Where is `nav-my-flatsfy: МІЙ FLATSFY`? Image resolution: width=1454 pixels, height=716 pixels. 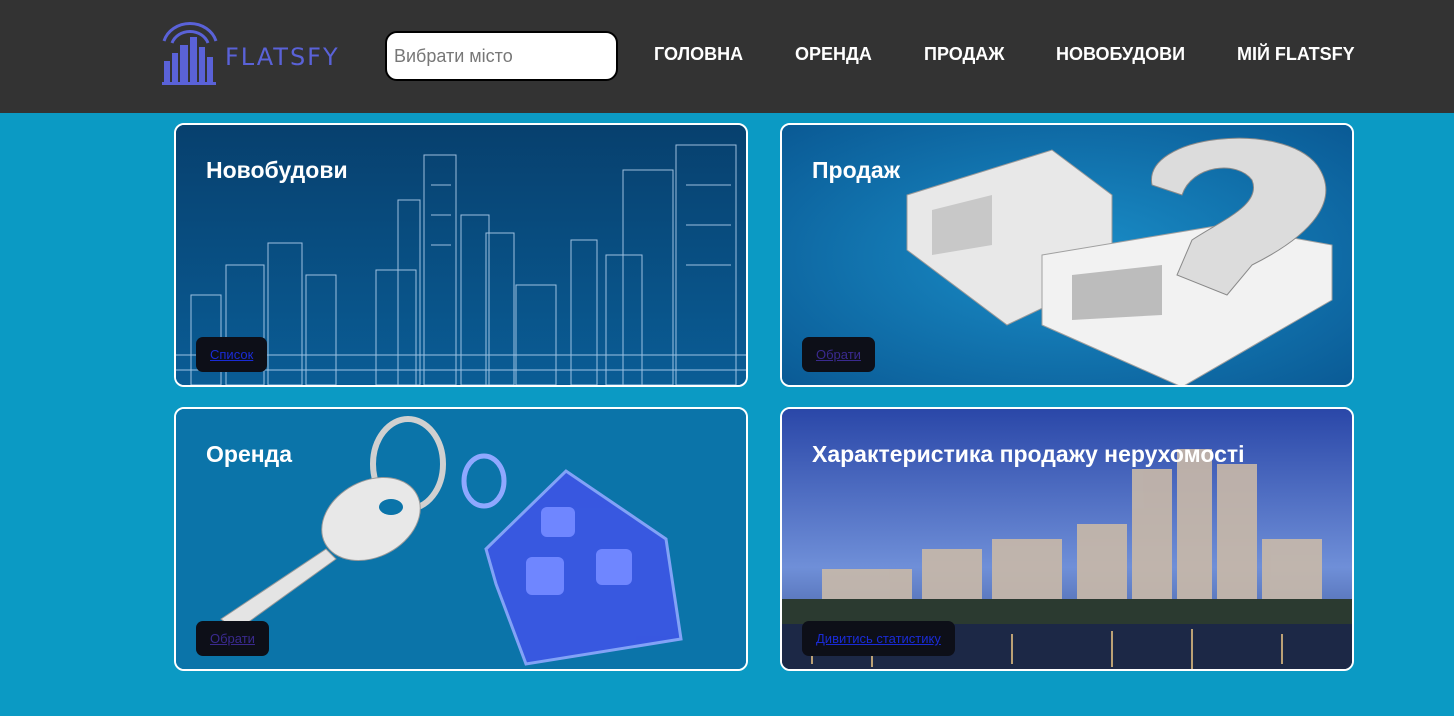
nav-my-flatsfy: МІЙ FLATSFY is located at coordinates (1296, 54).